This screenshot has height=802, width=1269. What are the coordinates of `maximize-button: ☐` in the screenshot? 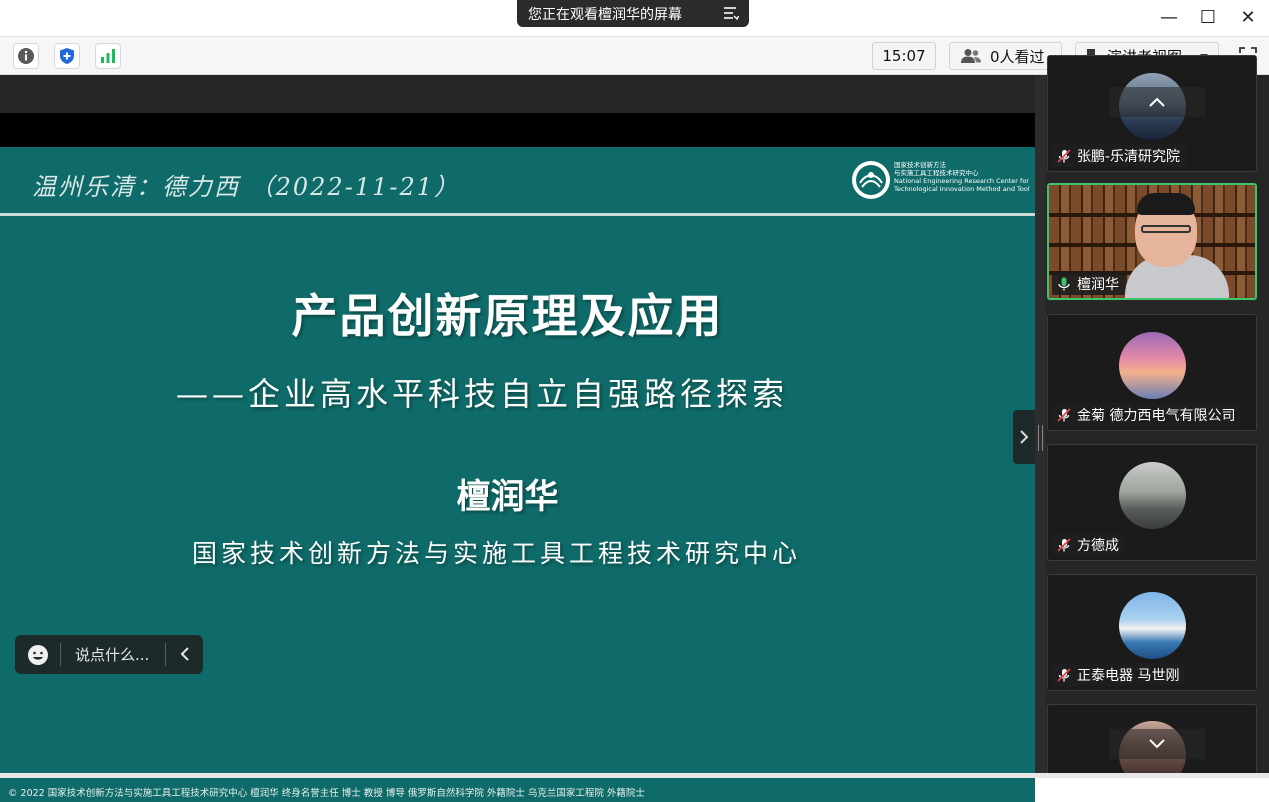 It's located at (1208, 17).